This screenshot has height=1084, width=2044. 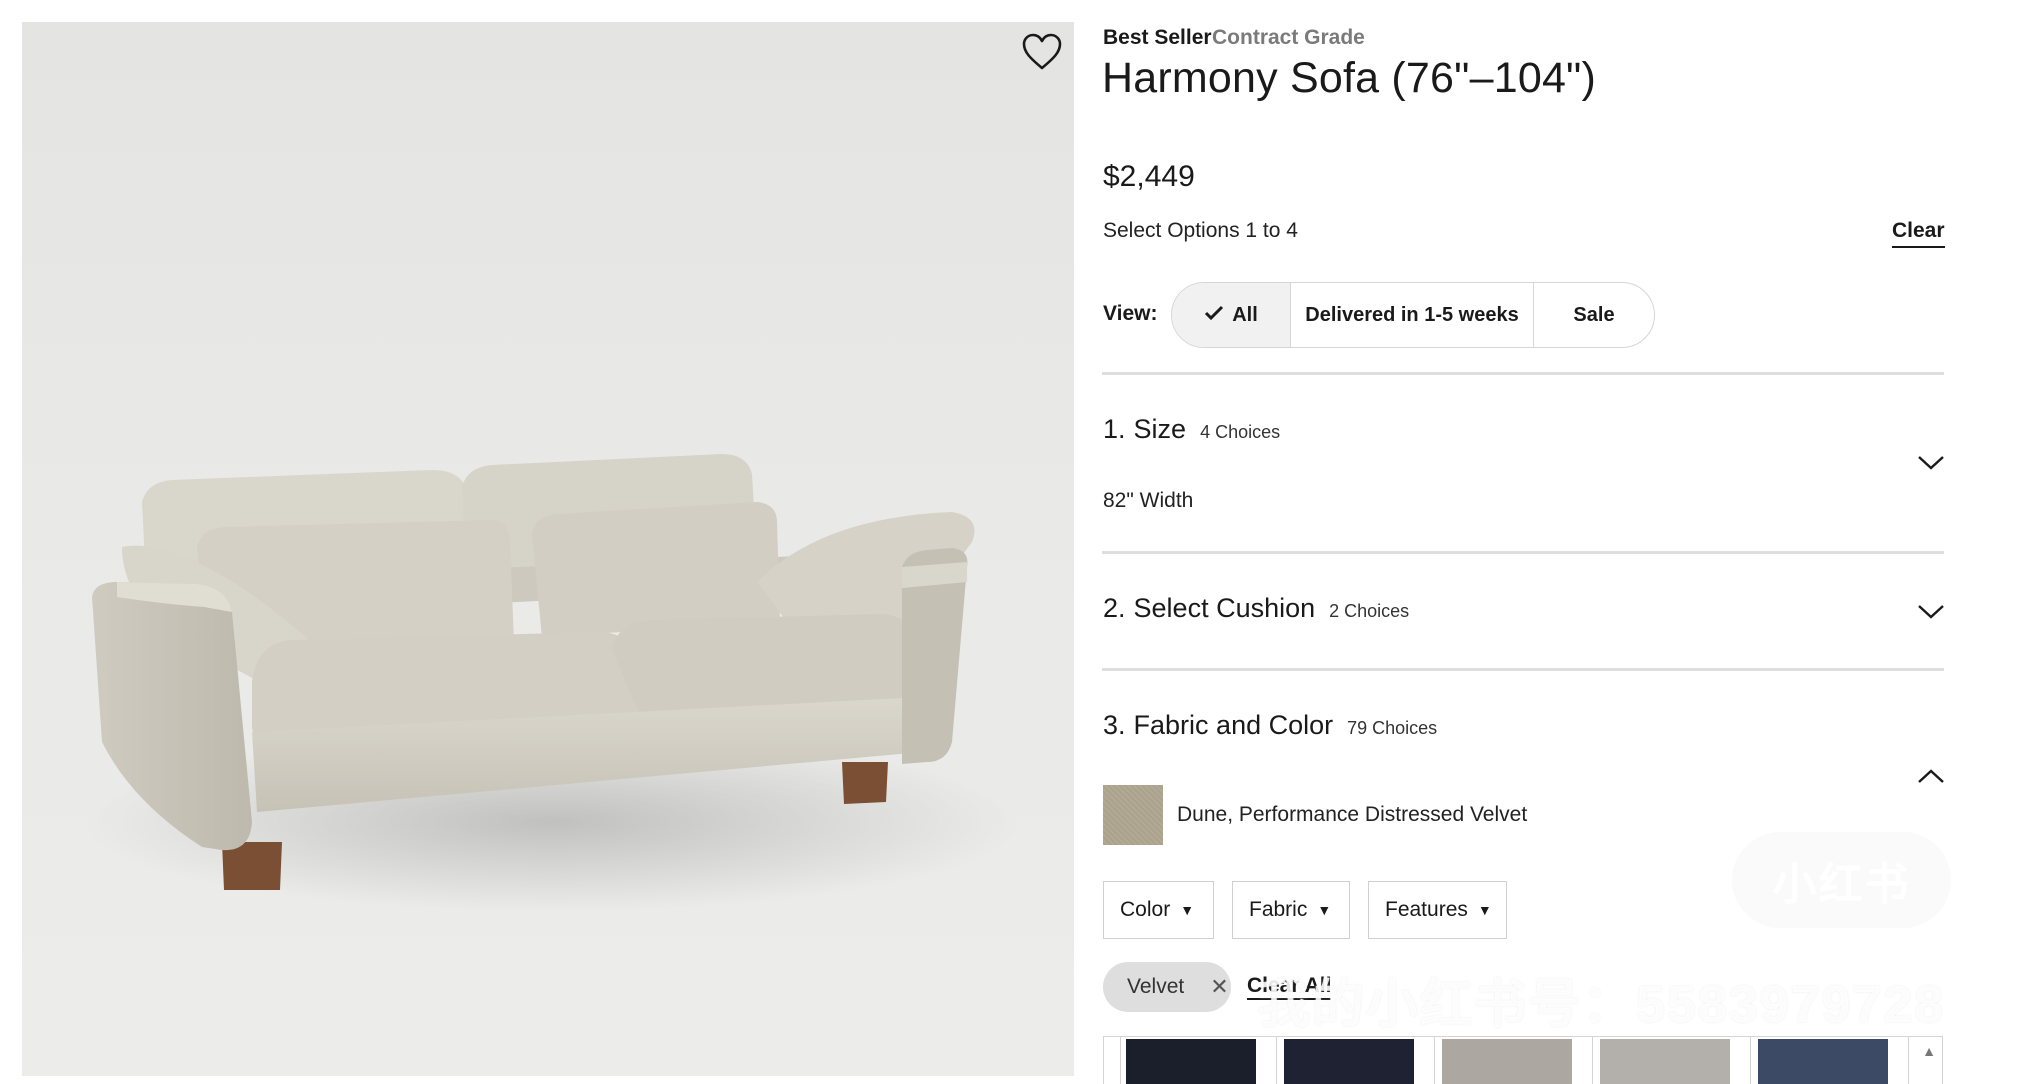 What do you see at coordinates (1931, 776) in the screenshot?
I see `chevron-up-icon` at bounding box center [1931, 776].